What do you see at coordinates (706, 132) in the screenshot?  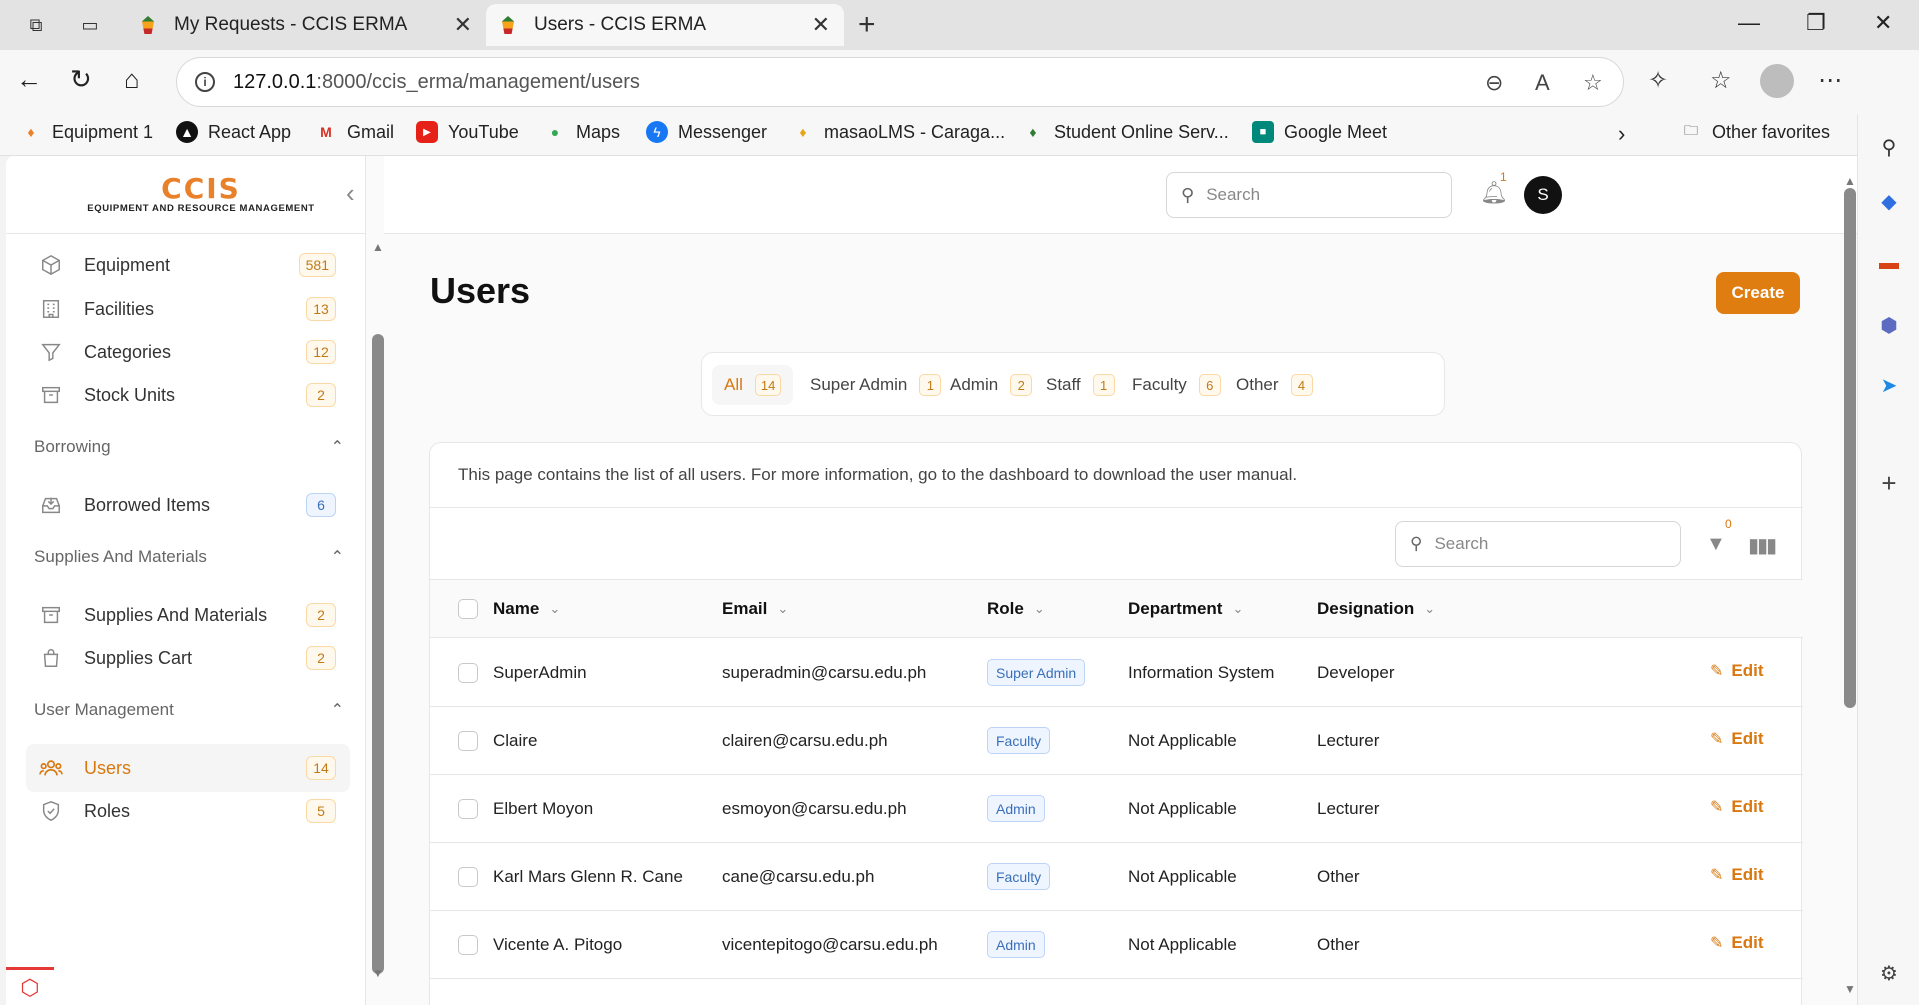 I see `bookmark-messenger: ϟ Messenger` at bounding box center [706, 132].